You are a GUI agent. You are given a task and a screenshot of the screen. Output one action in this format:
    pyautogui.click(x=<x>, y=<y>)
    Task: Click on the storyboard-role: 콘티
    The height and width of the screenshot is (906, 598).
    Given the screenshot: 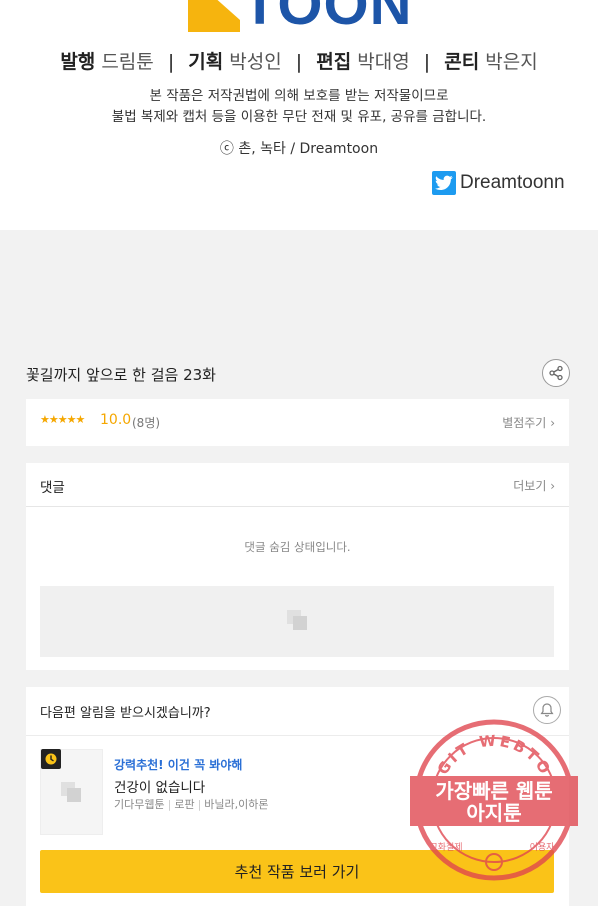 What is the action you would take?
    pyautogui.click(x=462, y=62)
    